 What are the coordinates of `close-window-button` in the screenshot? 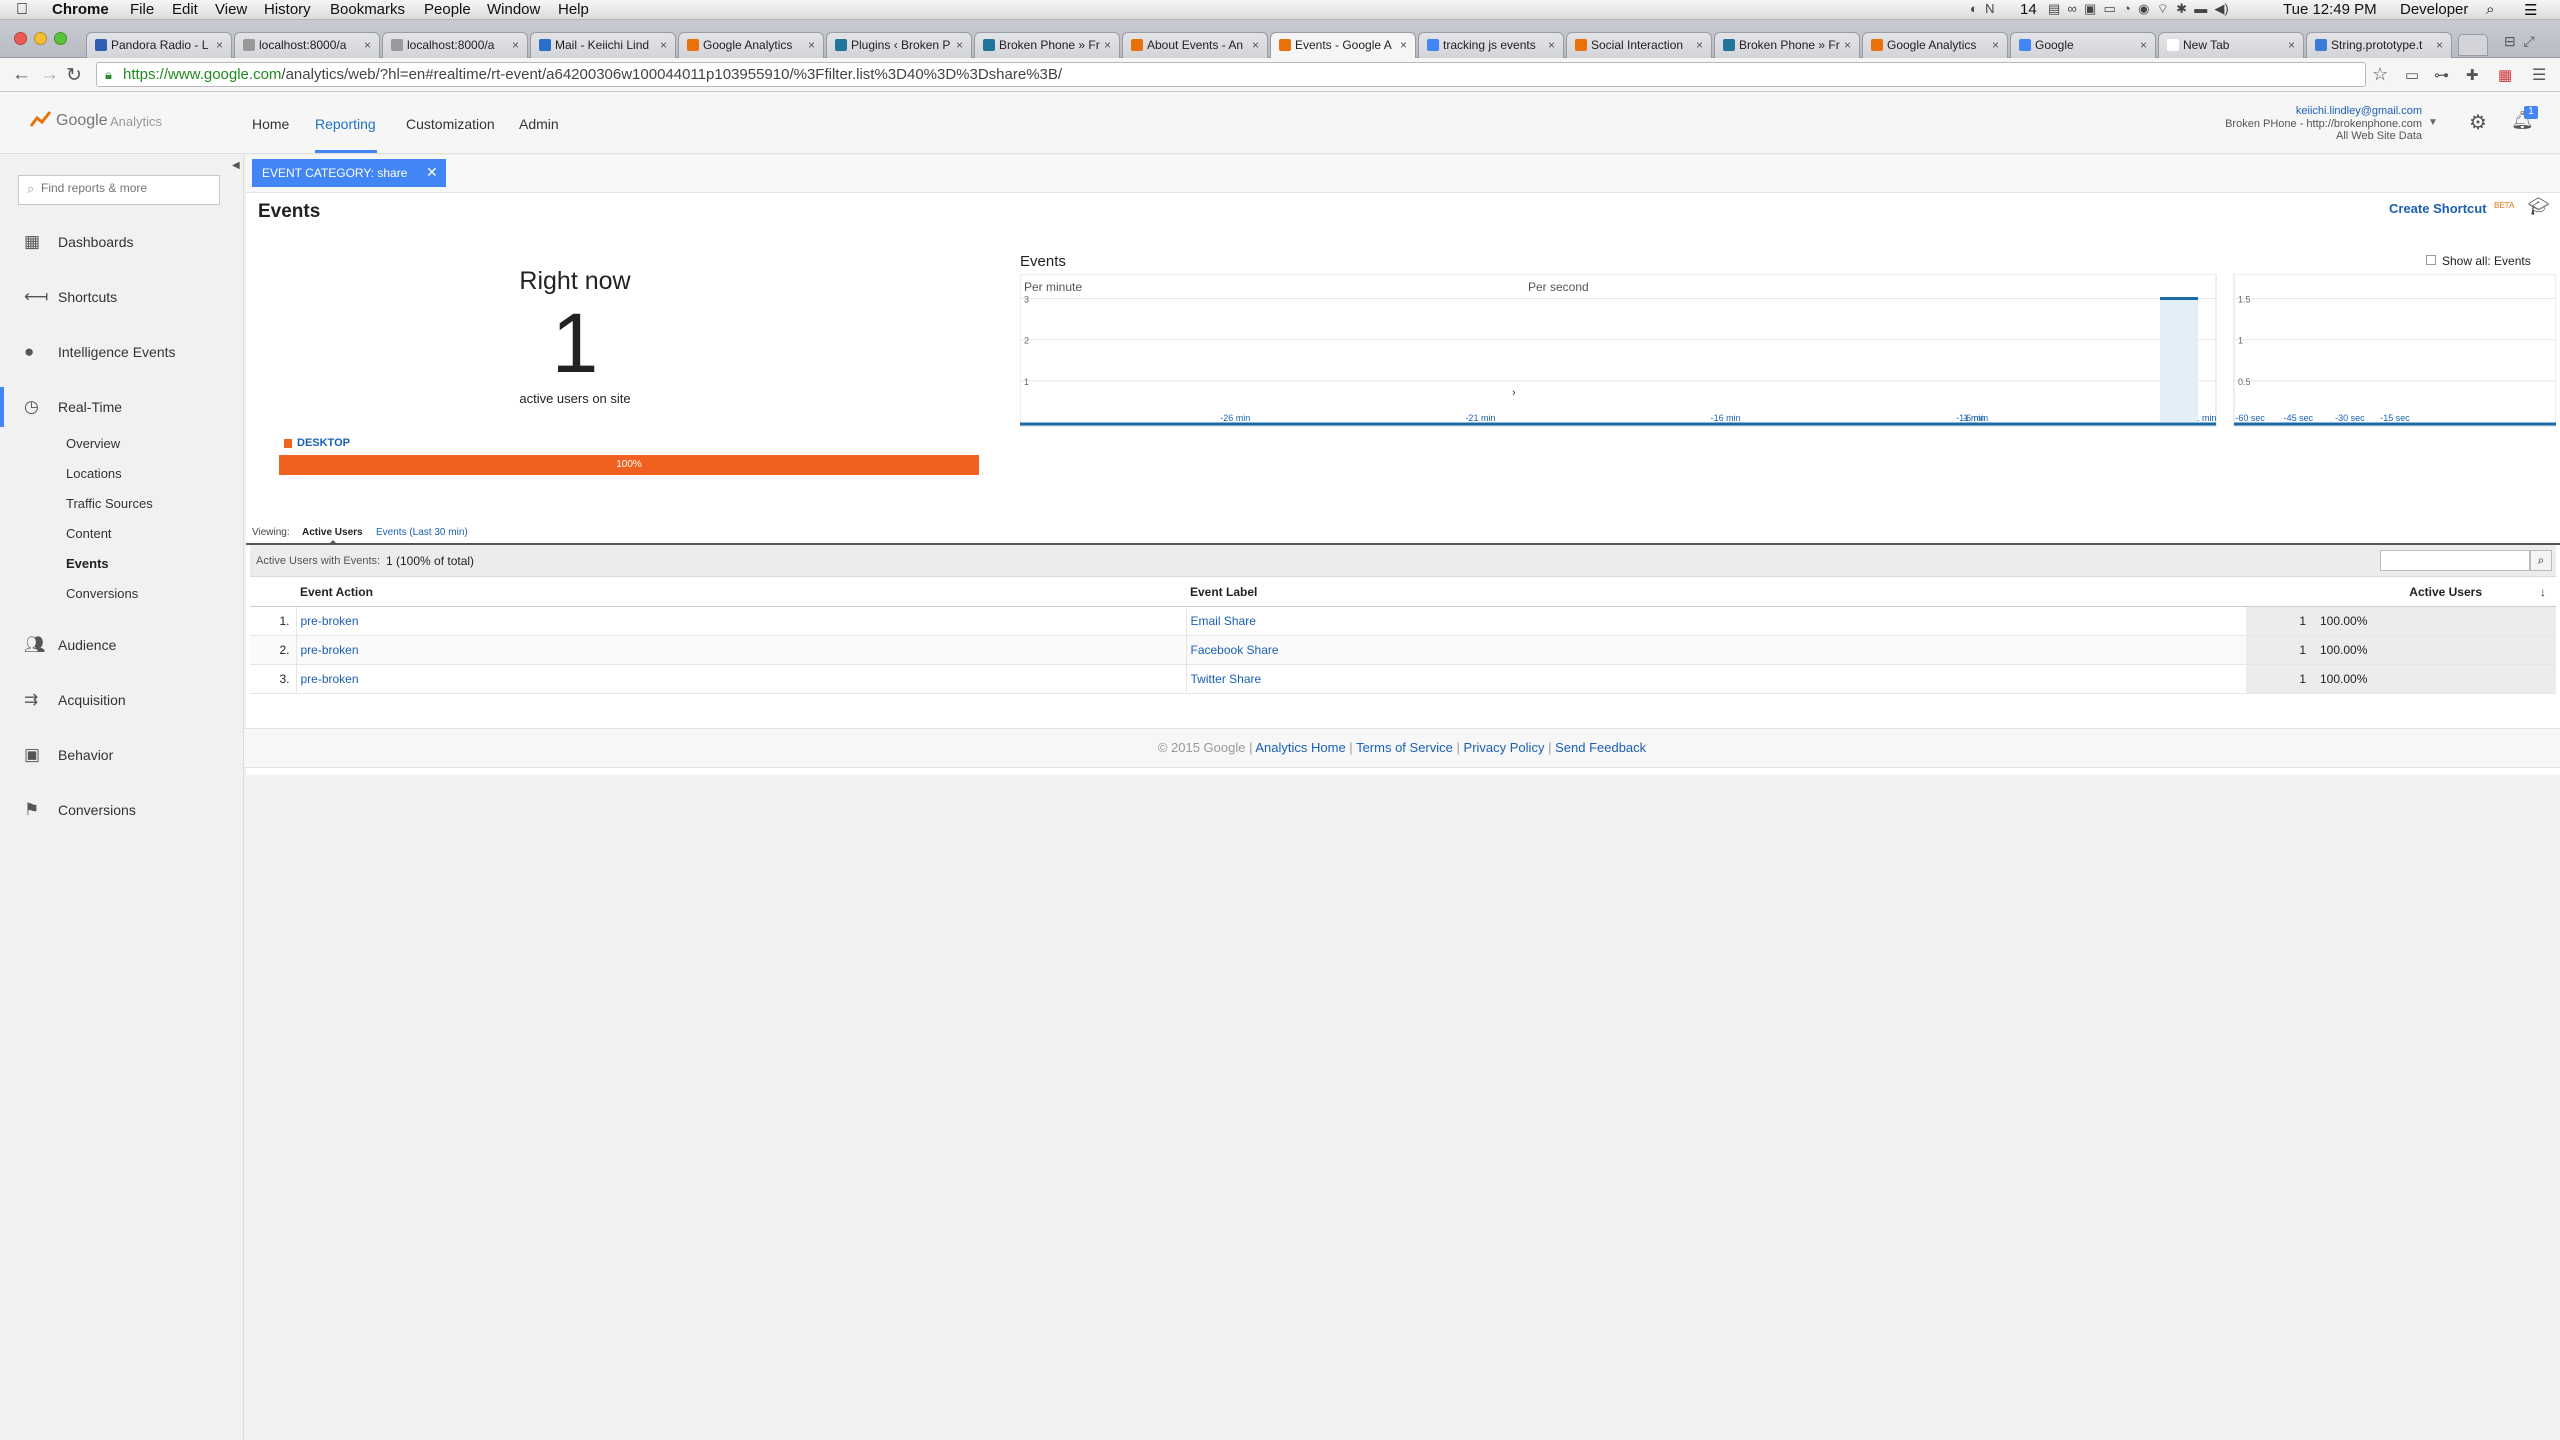 It's located at (20, 38).